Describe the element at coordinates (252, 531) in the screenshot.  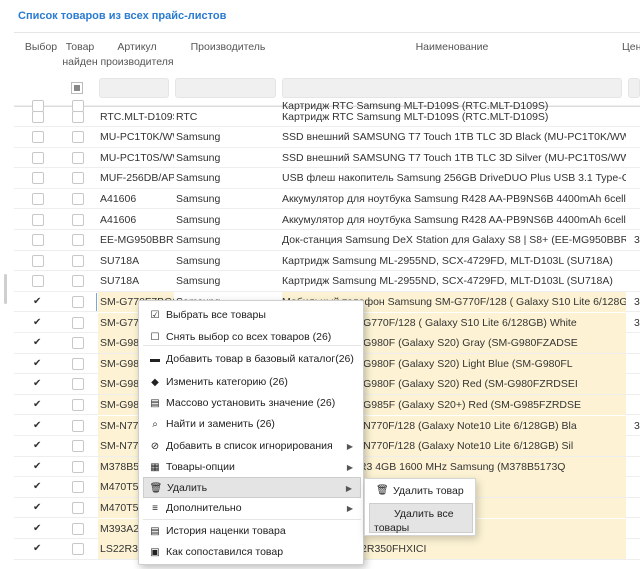
I see `context-menu-item: ▤ История наценки товара` at that location.